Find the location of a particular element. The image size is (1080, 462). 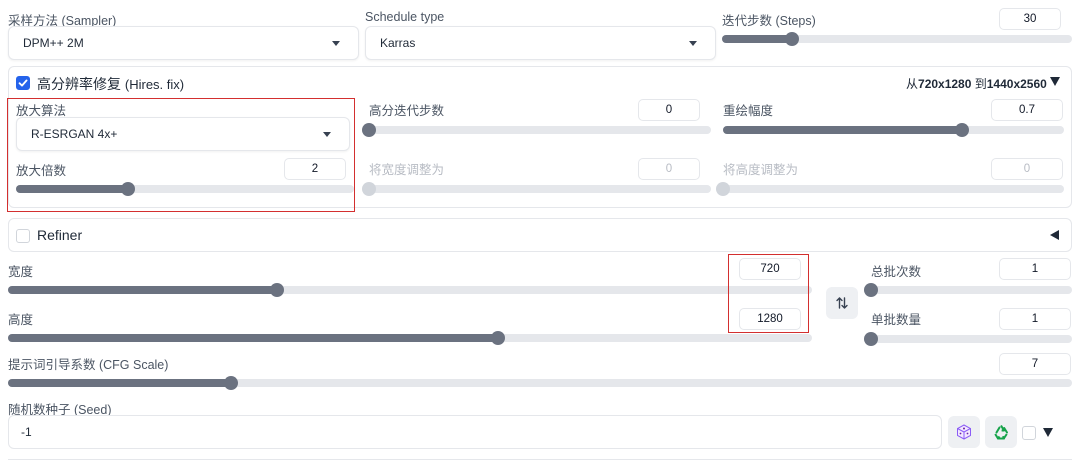

batch-count-input: 1 is located at coordinates (1035, 269).